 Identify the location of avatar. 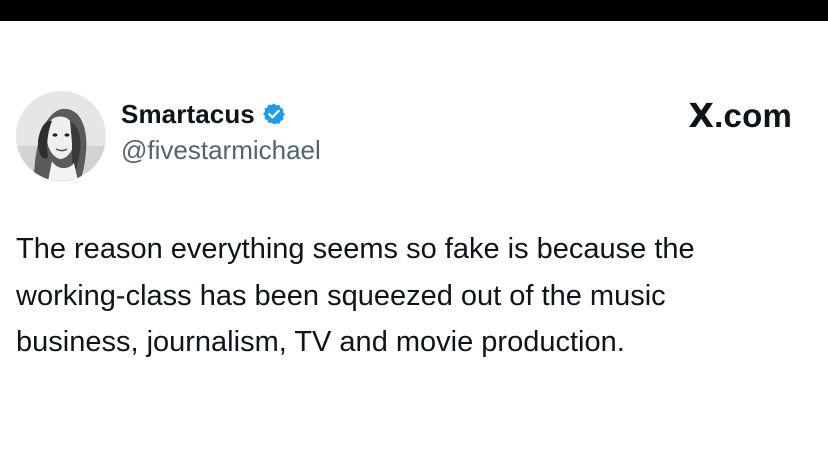
(61, 136).